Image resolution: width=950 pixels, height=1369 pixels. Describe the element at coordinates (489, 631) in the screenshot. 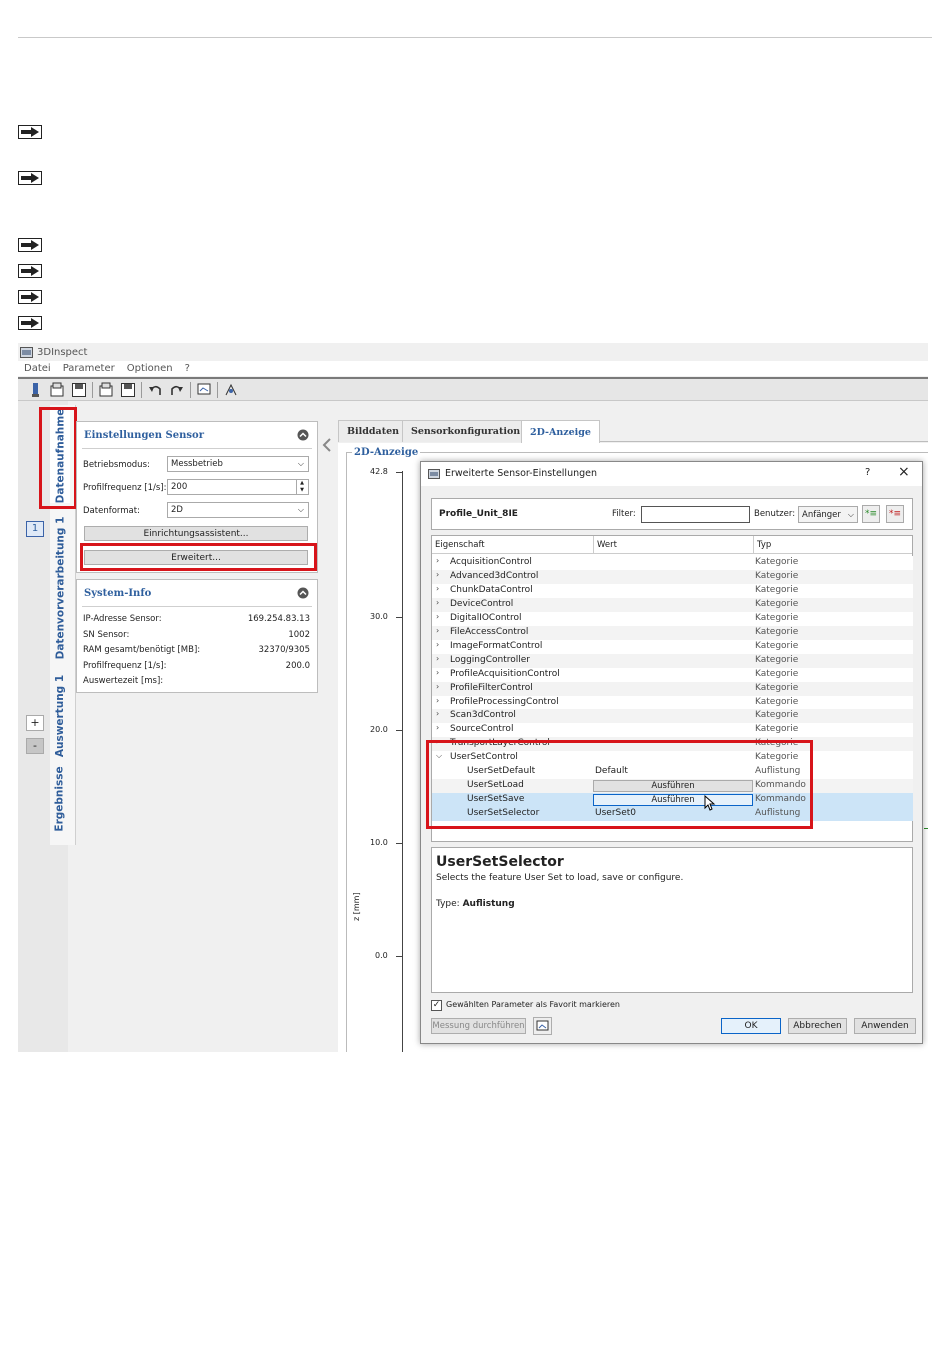

I see `property-name: FileAccessControl` at that location.